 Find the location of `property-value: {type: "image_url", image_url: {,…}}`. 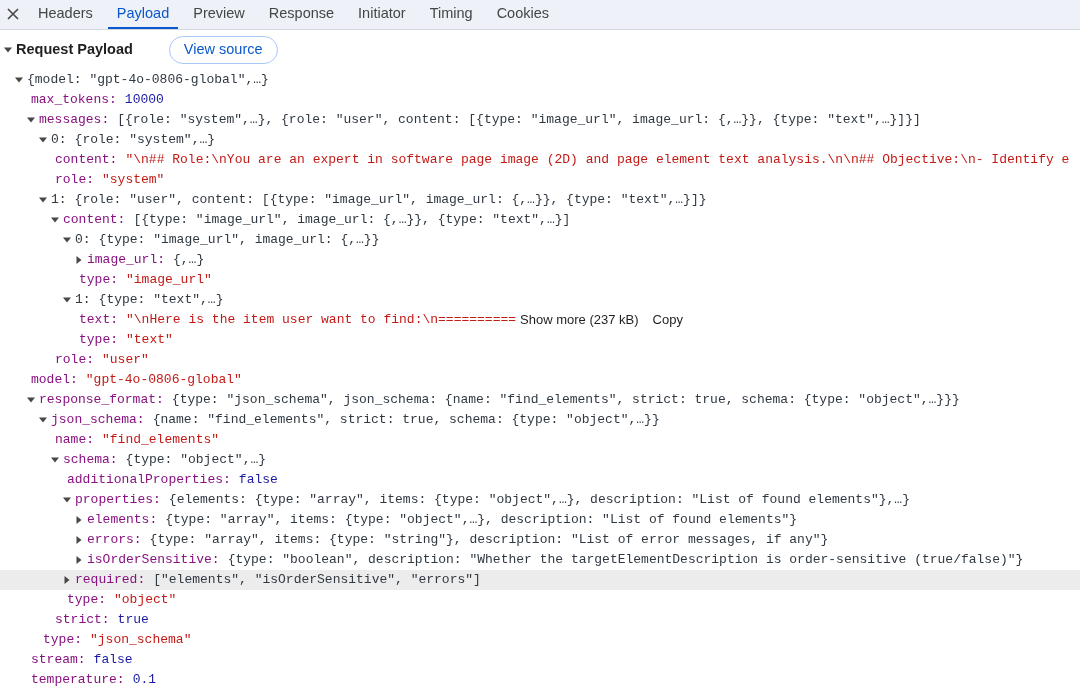

property-value: {type: "image_url", image_url: {,…}} is located at coordinates (239, 240).